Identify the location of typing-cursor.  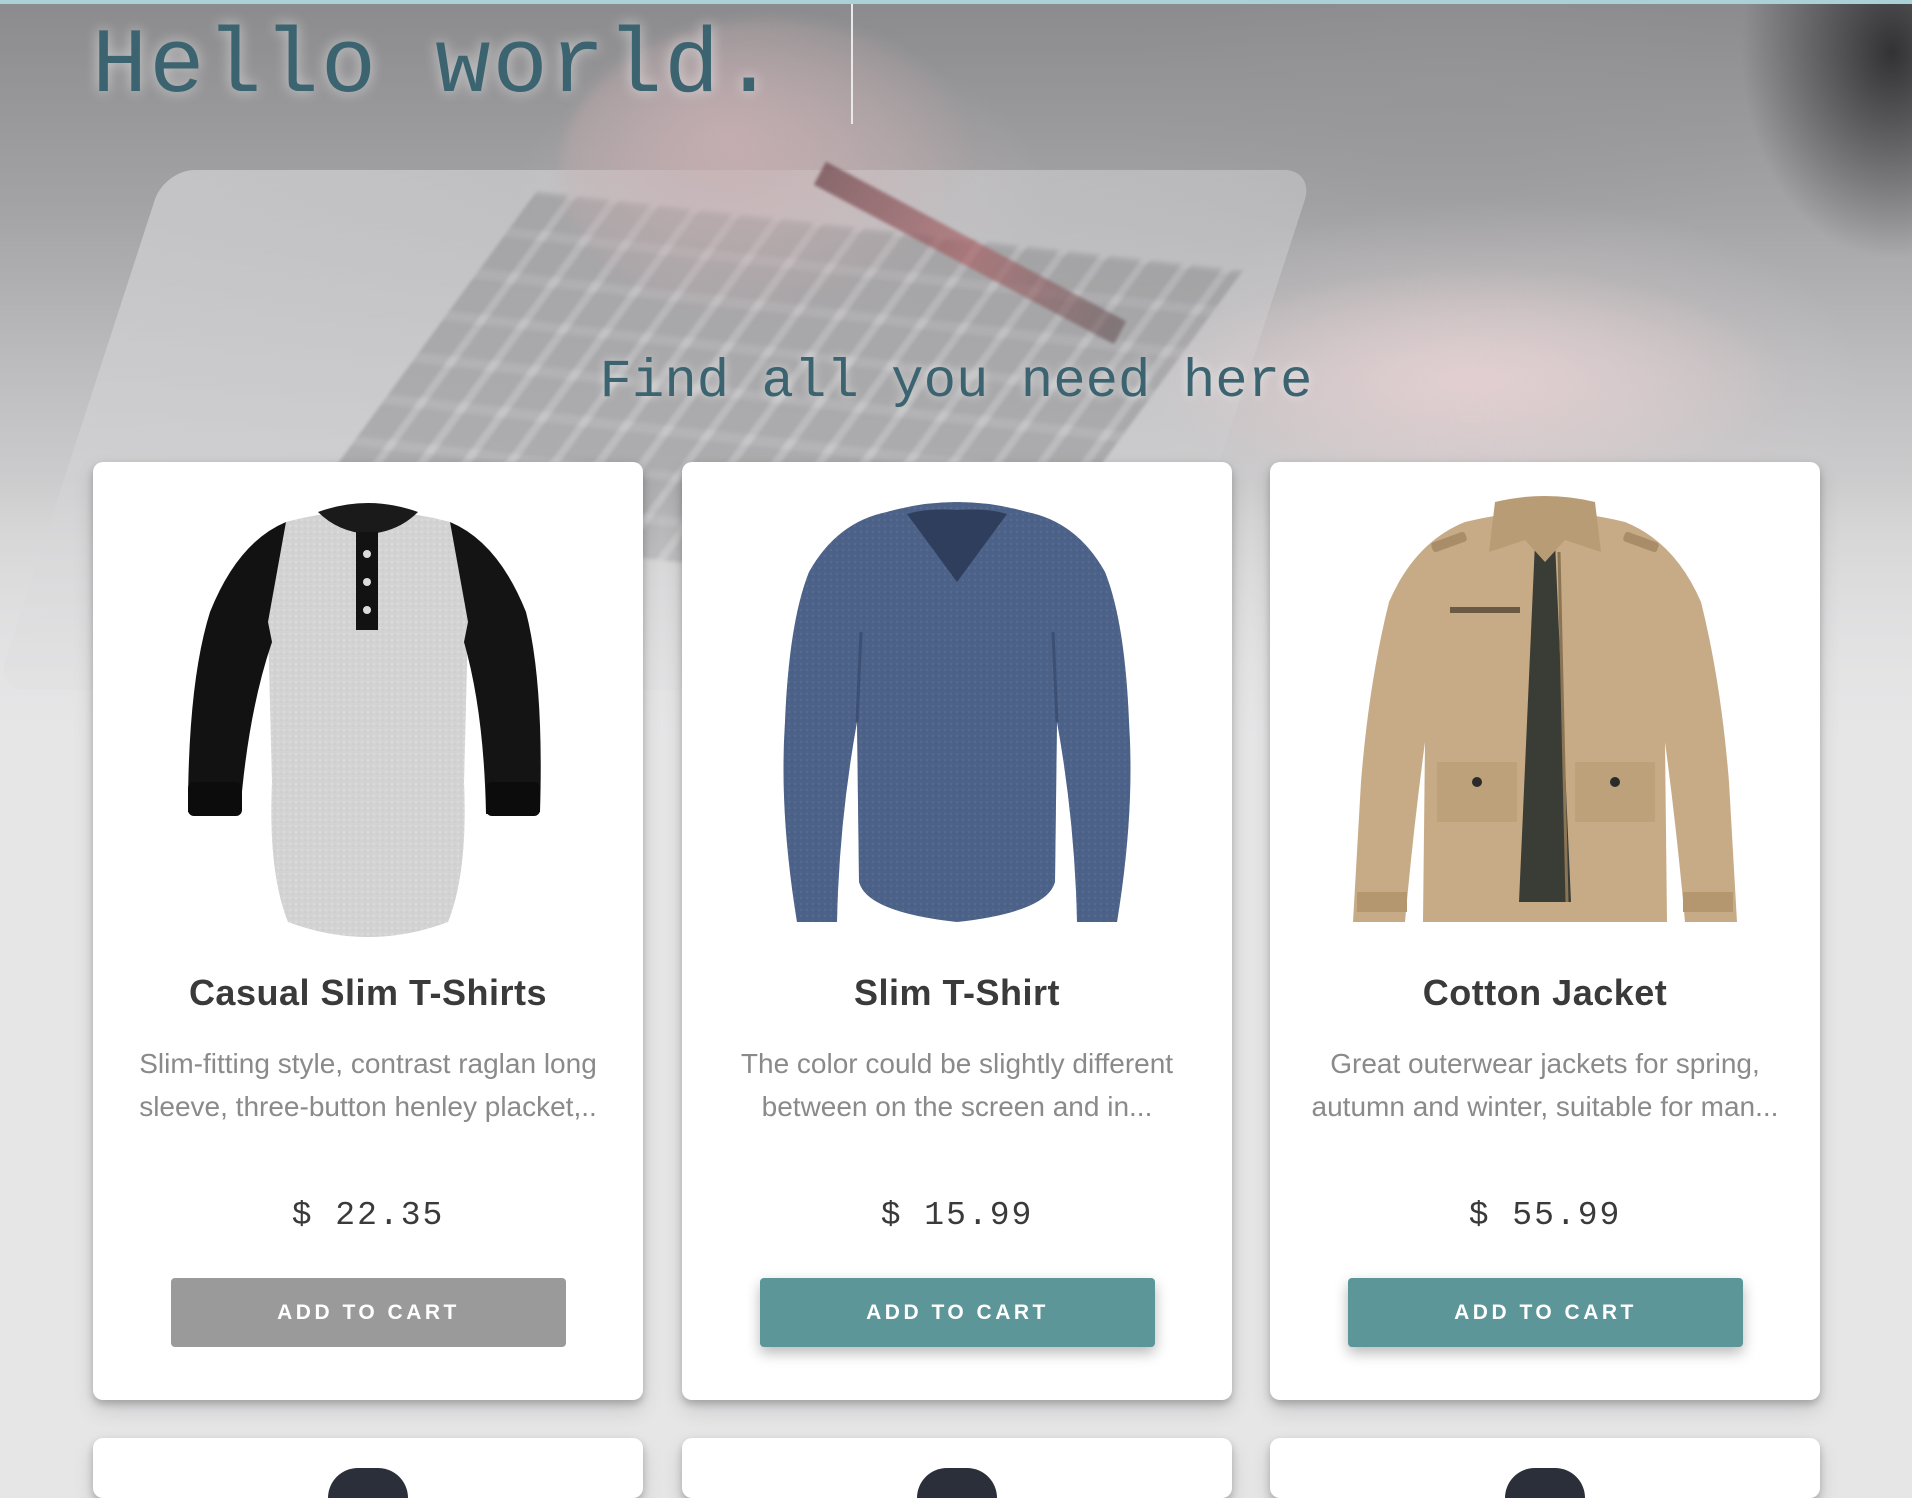
(852, 64).